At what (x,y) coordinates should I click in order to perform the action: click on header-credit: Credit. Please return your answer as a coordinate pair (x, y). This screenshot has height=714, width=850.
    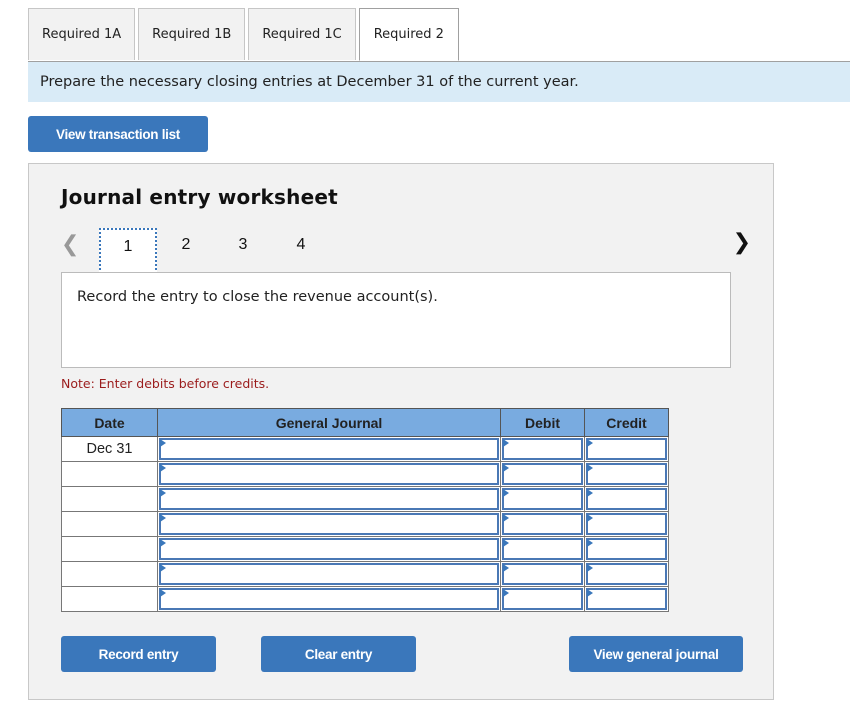
    Looking at the image, I should click on (626, 422).